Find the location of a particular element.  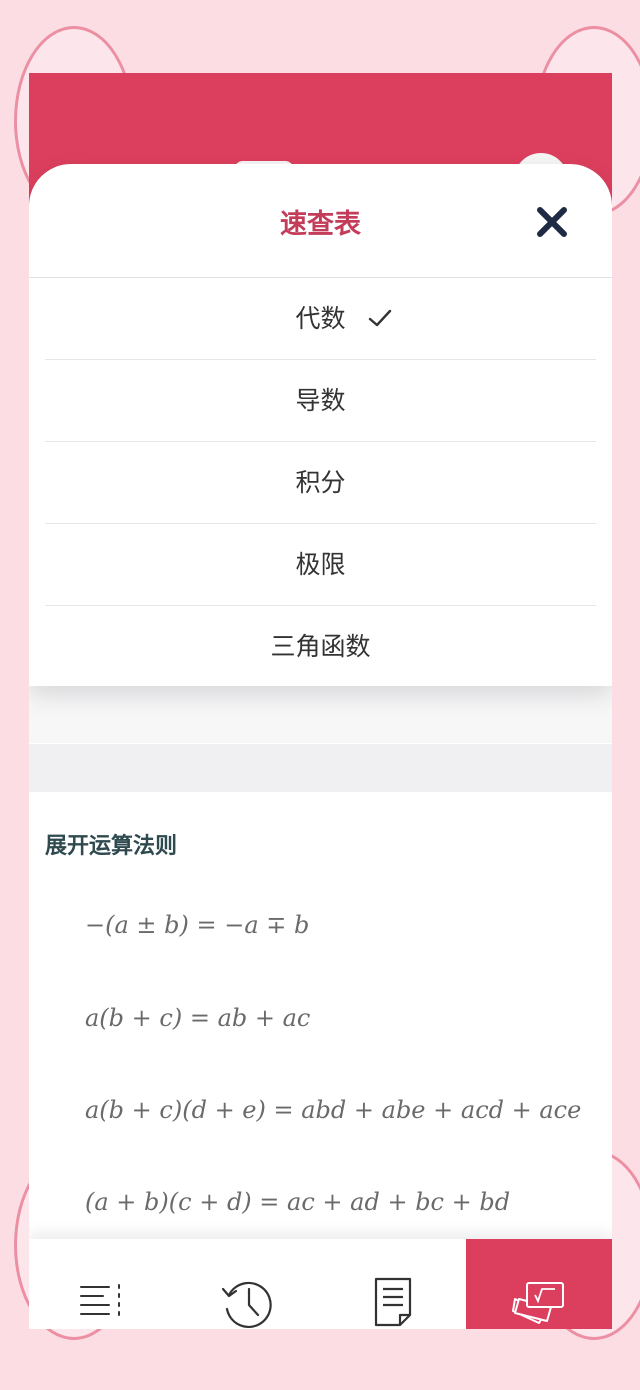

tab-formula-cards is located at coordinates (539, 1284).